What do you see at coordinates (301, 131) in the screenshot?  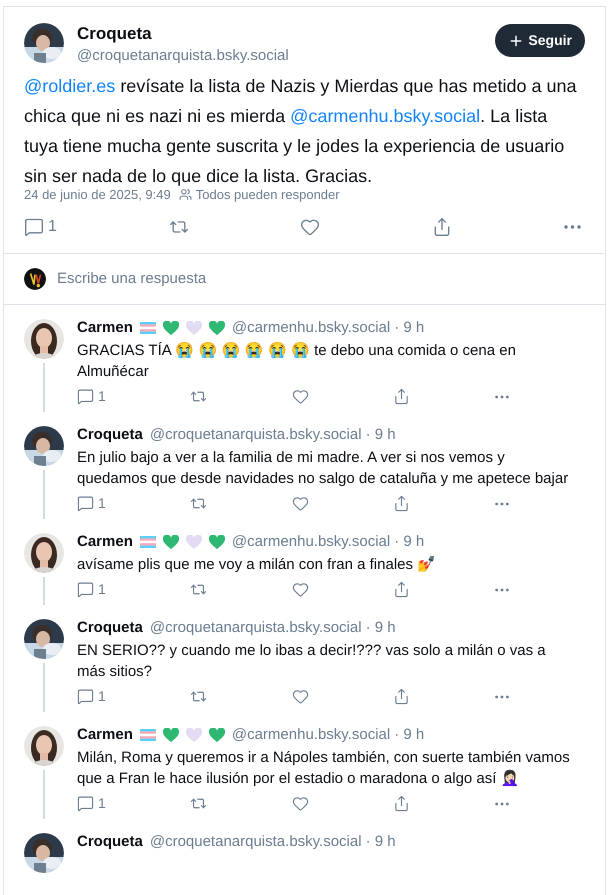 I see `post-text: @roldier.es revísate la lista de Nazis y Mierdas que has metido a una chica que ni es nazi ni es mierda @carmenhu.bsky.social. La lista tuya tiene mucha gente suscrita y le jodes la experiencia de usuario sin ser nada de lo que dice la lista. Gracias.` at bounding box center [301, 131].